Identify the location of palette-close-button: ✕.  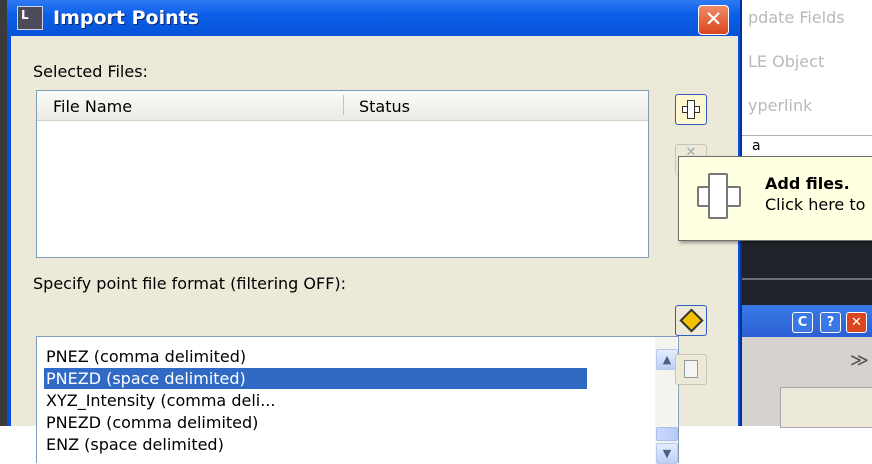
(856, 322).